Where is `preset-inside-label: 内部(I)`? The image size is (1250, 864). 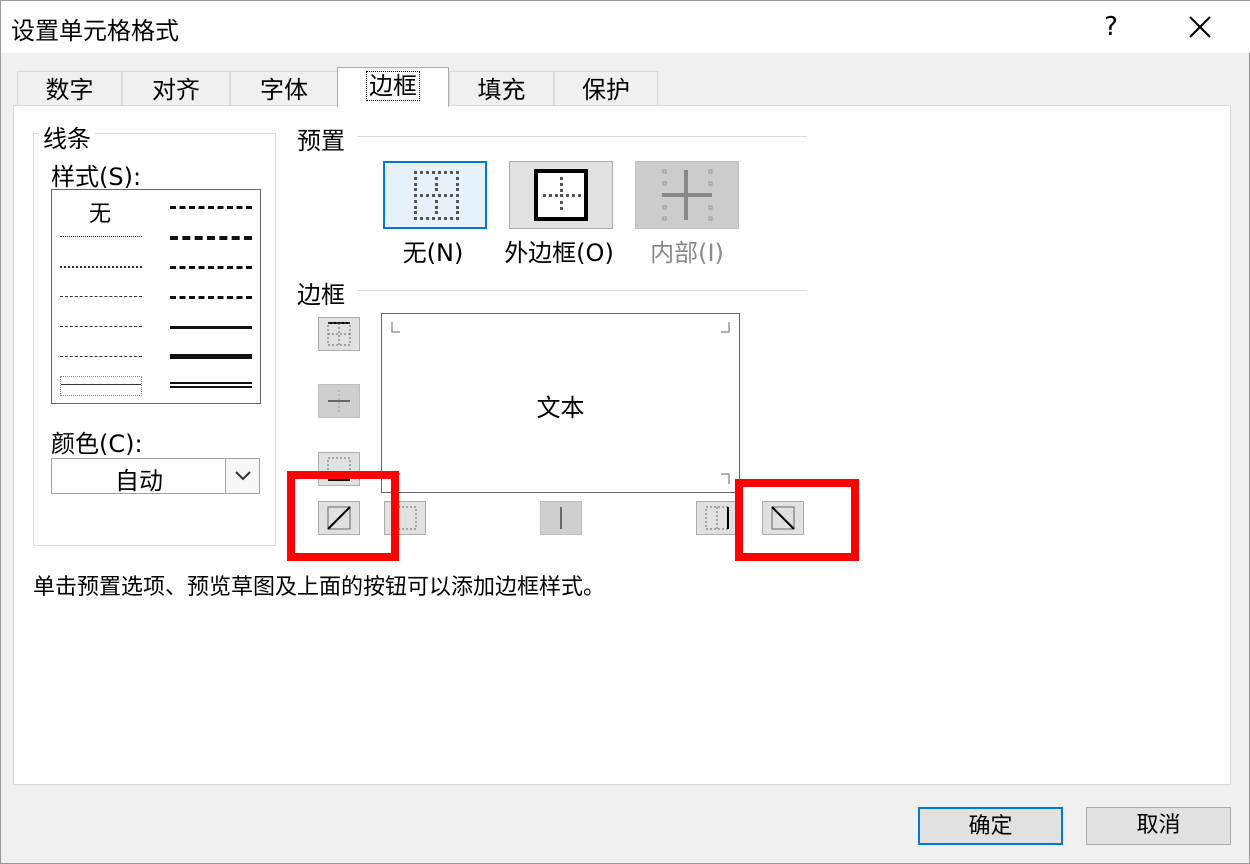 preset-inside-label: 内部(I) is located at coordinates (687, 253).